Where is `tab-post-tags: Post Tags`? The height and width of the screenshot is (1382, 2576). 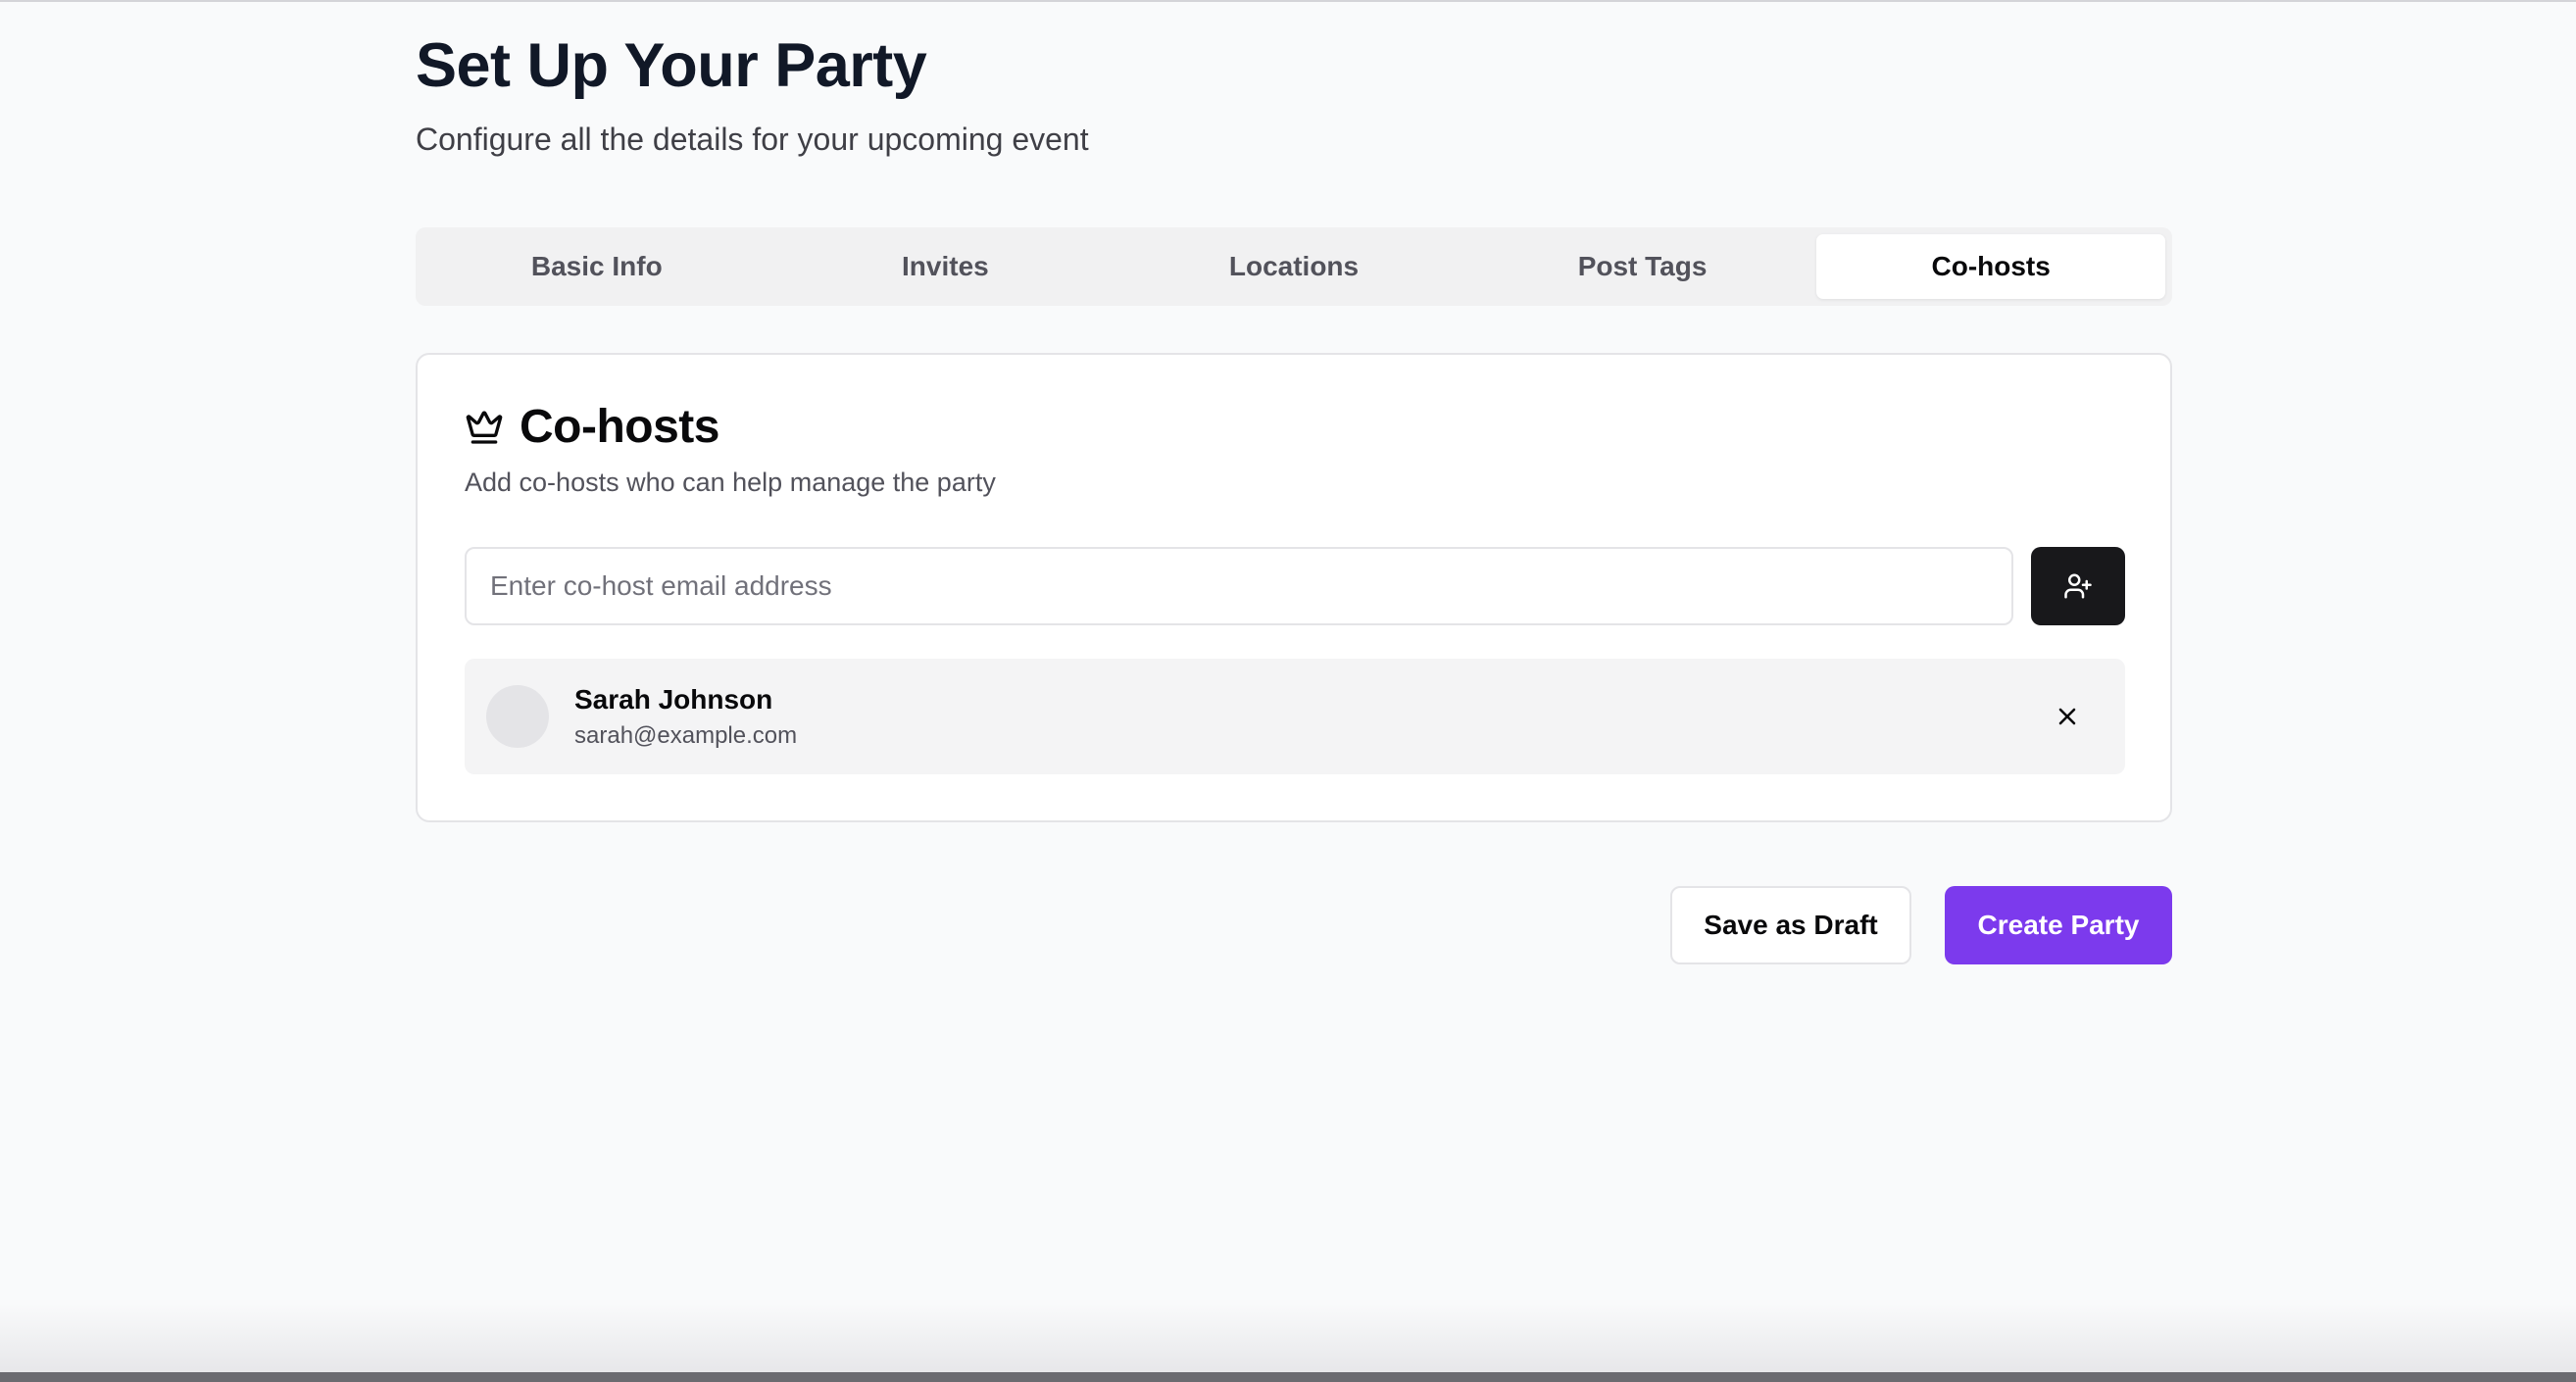
tab-post-tags: Post Tags is located at coordinates (1642, 266).